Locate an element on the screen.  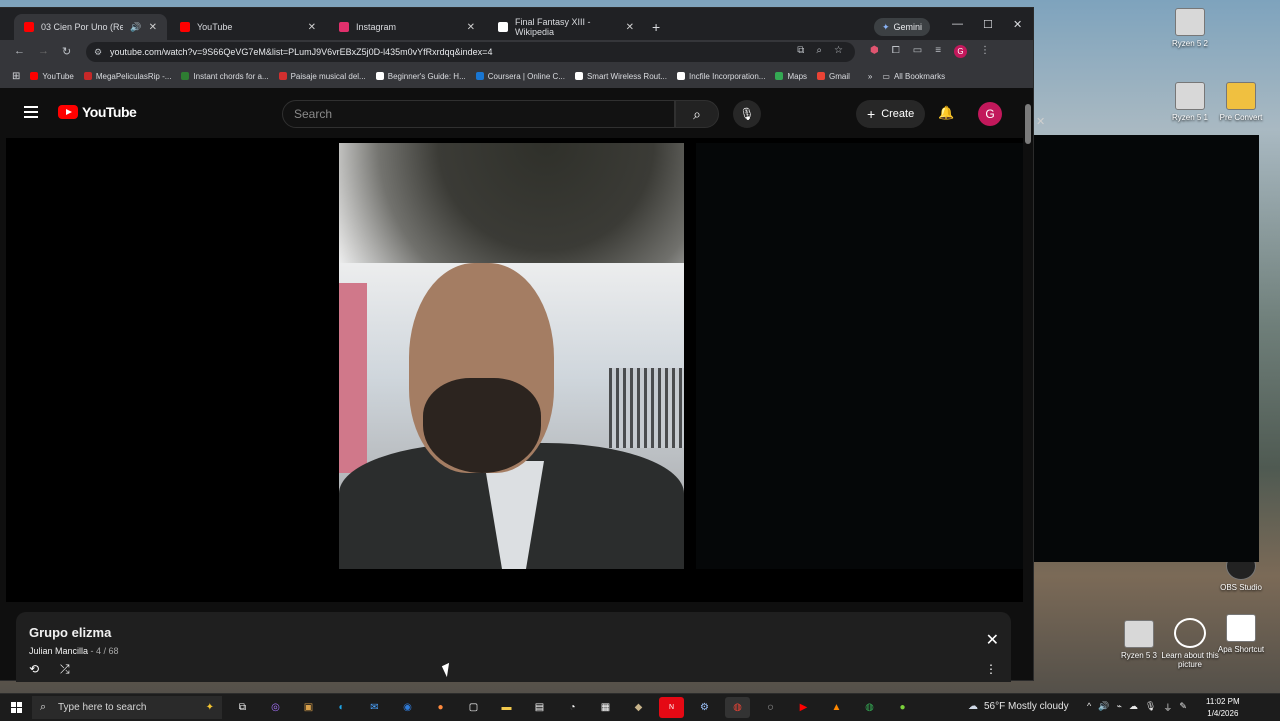
pip-close-icon: ✕ is located at coordinates (1040, 121).